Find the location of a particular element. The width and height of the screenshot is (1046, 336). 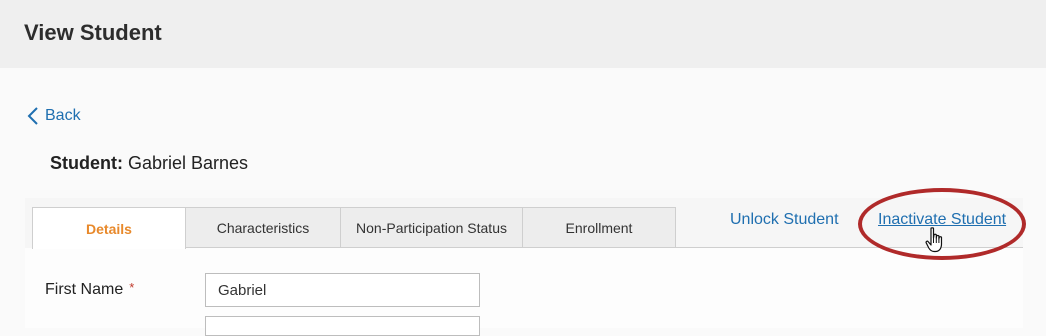

first-name-label-text: First Name is located at coordinates (84, 289).